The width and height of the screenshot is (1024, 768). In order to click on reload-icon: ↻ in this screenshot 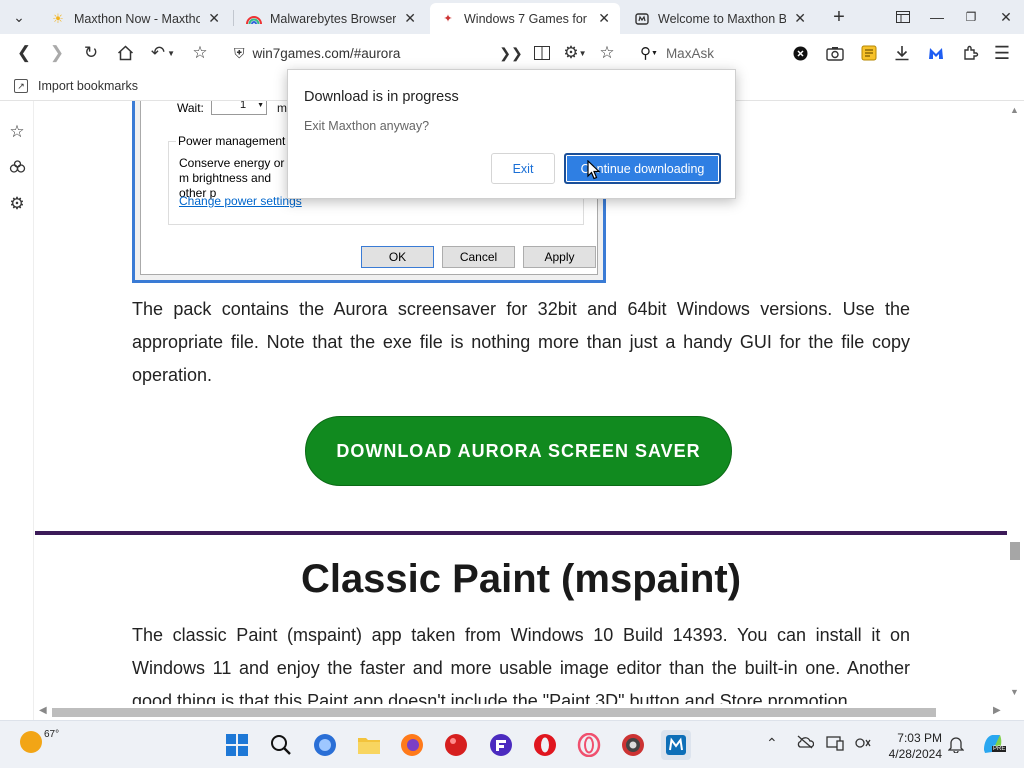, I will do `click(91, 53)`.